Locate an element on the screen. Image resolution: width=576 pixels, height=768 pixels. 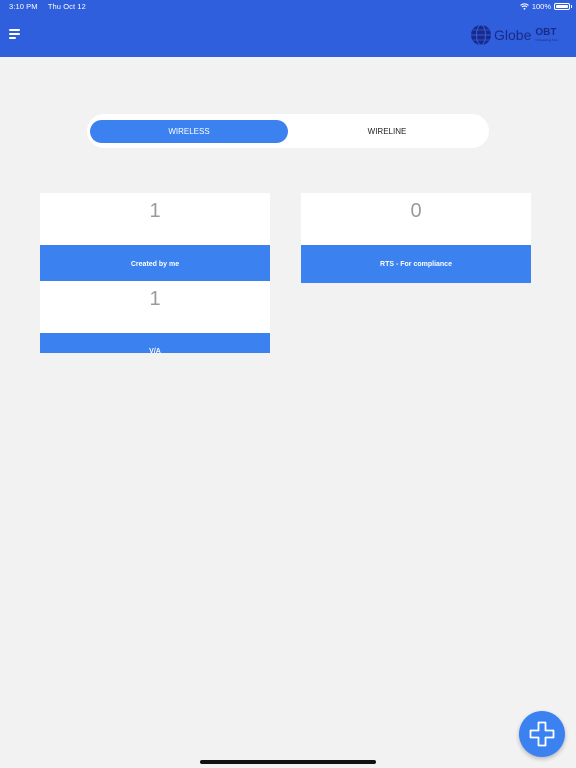
logo-tagline: Onboarding Tool is located at coordinates (546, 40).